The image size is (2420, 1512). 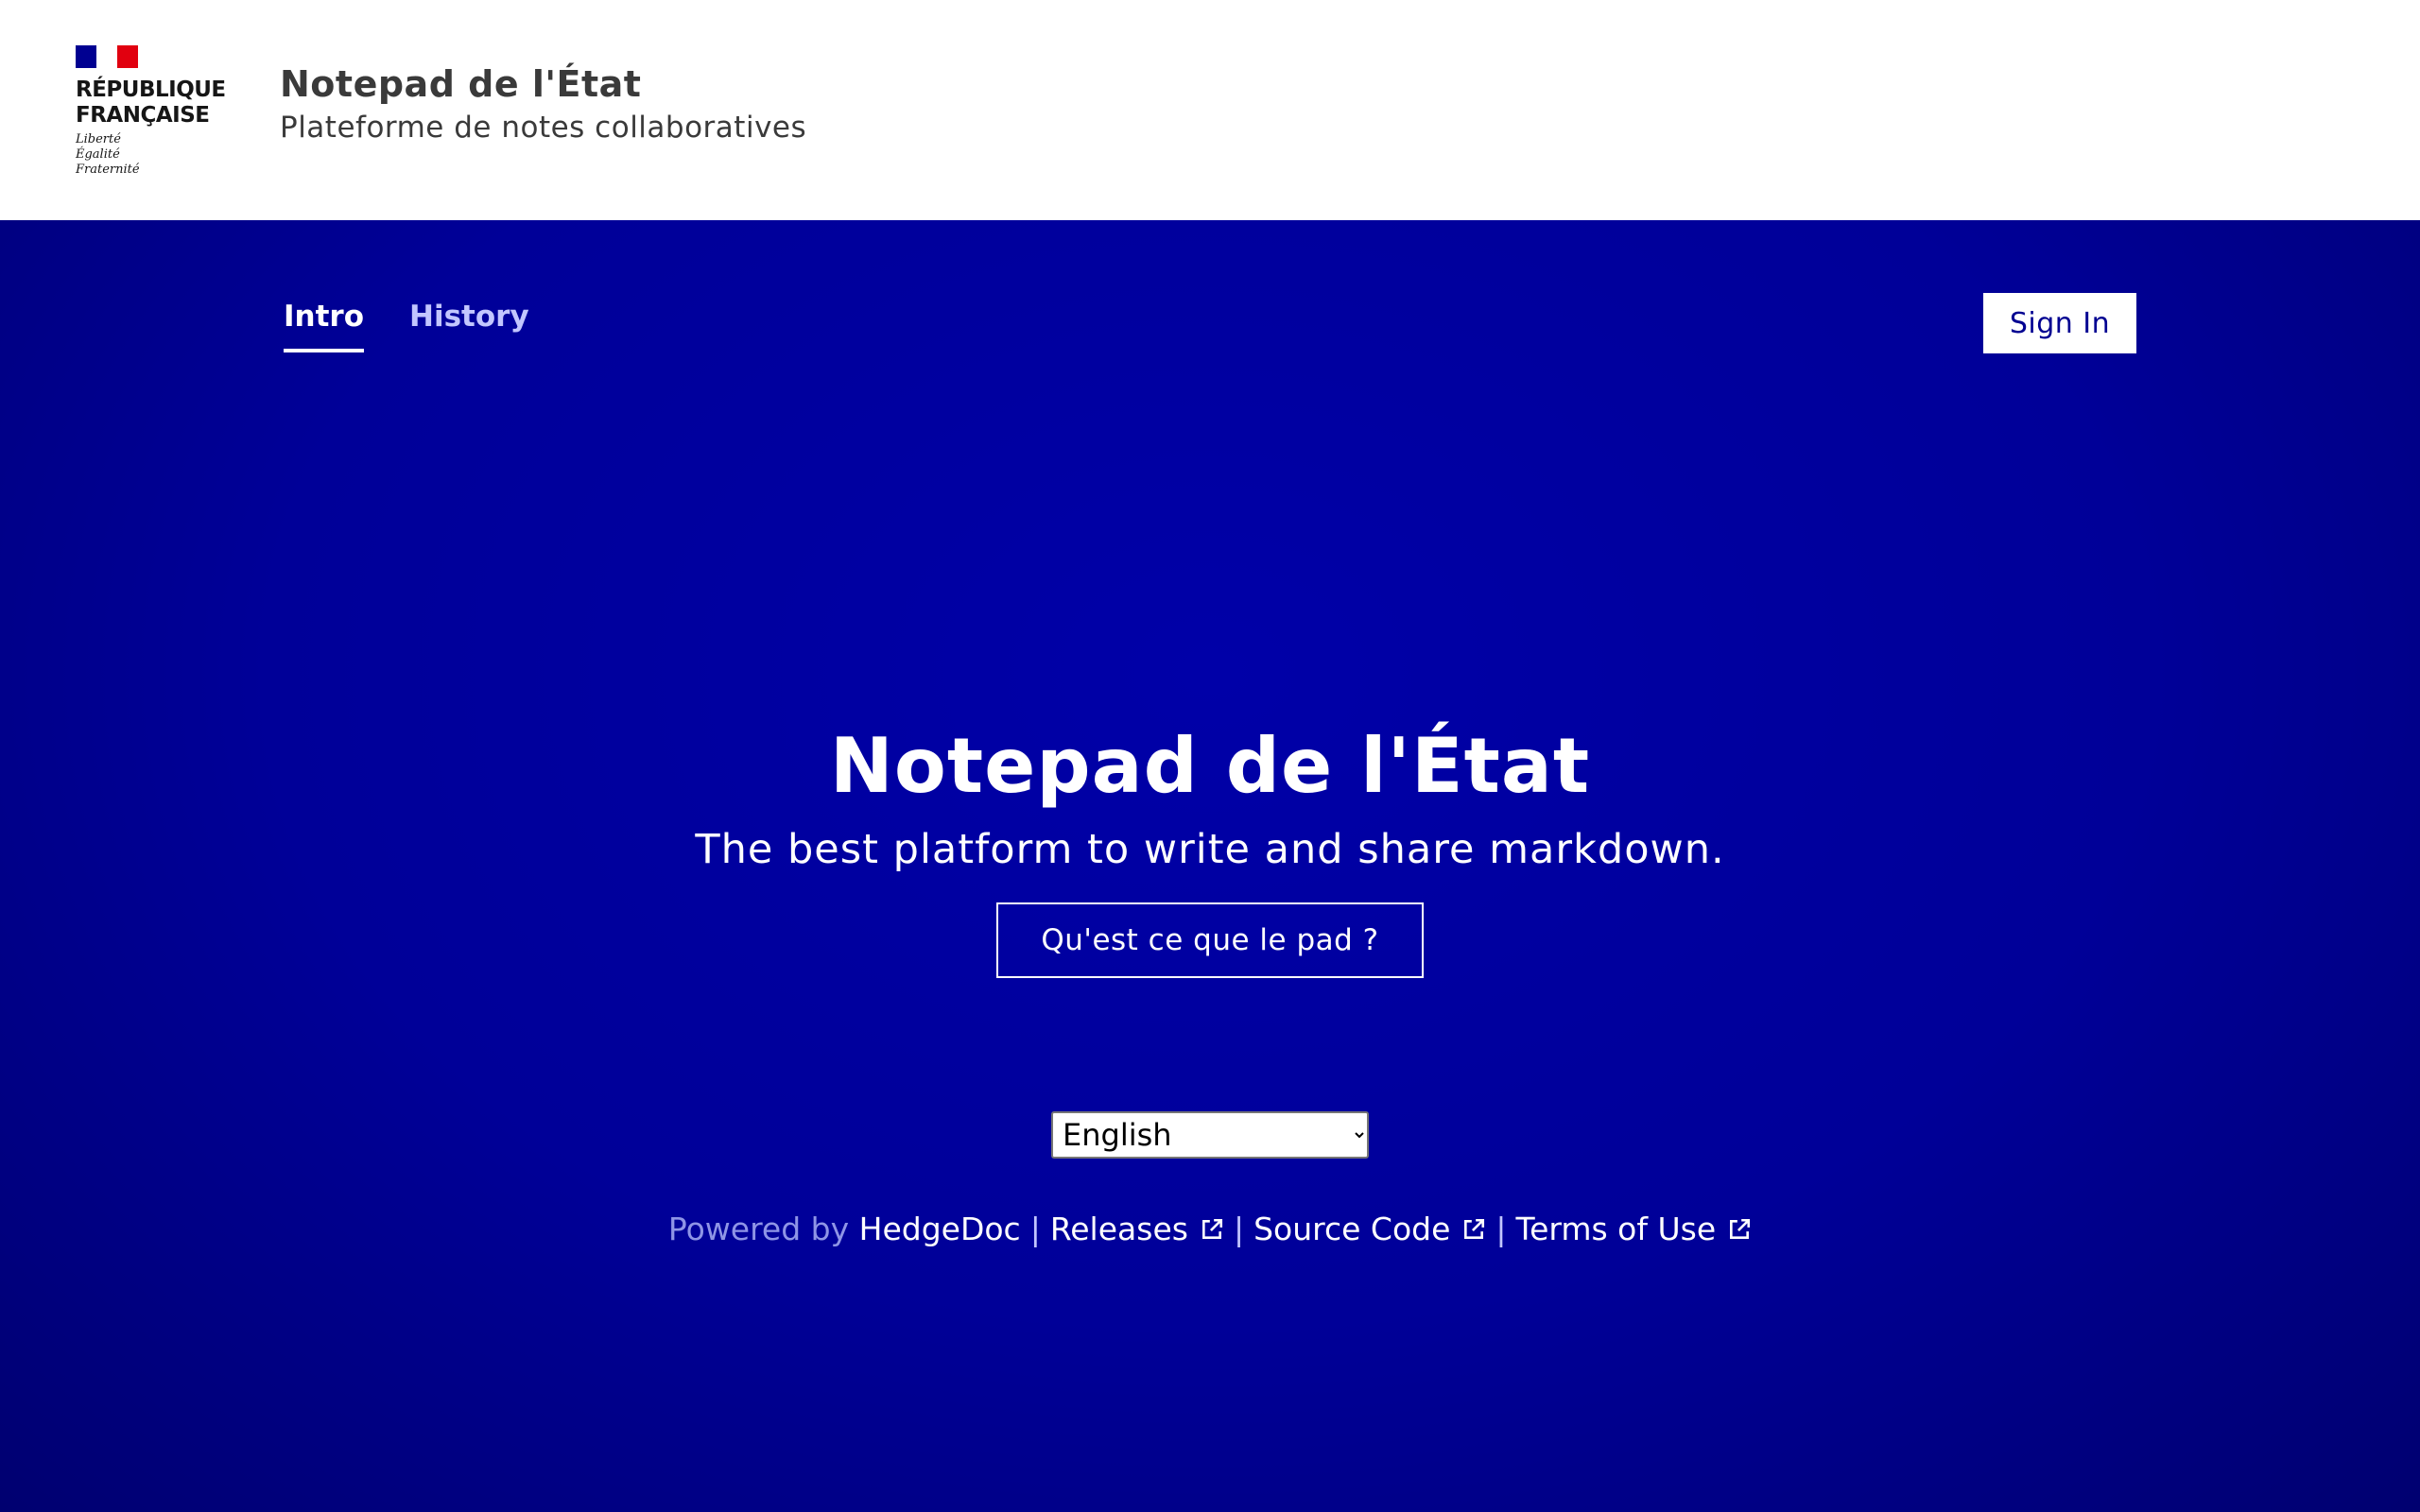 I want to click on service-tagline: Plateforme de notes collaboratives, so click(x=543, y=128).